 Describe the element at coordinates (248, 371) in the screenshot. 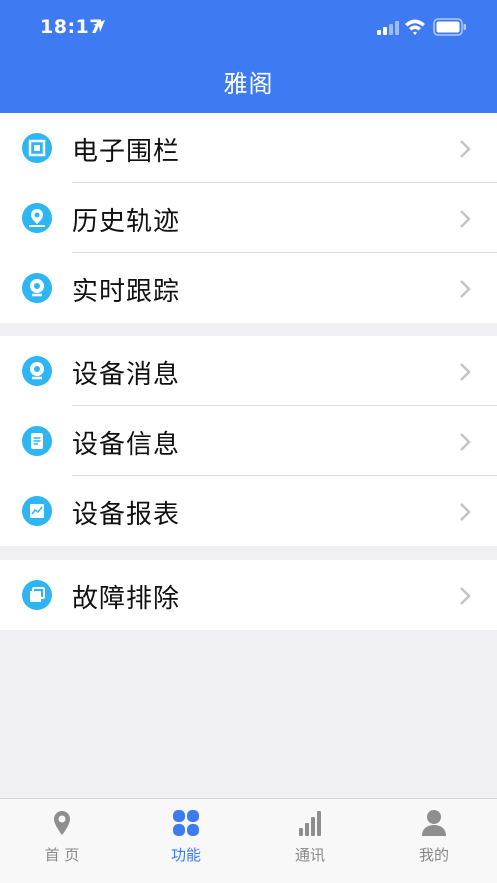

I see `menu-item-device-message: 设备消息` at that location.